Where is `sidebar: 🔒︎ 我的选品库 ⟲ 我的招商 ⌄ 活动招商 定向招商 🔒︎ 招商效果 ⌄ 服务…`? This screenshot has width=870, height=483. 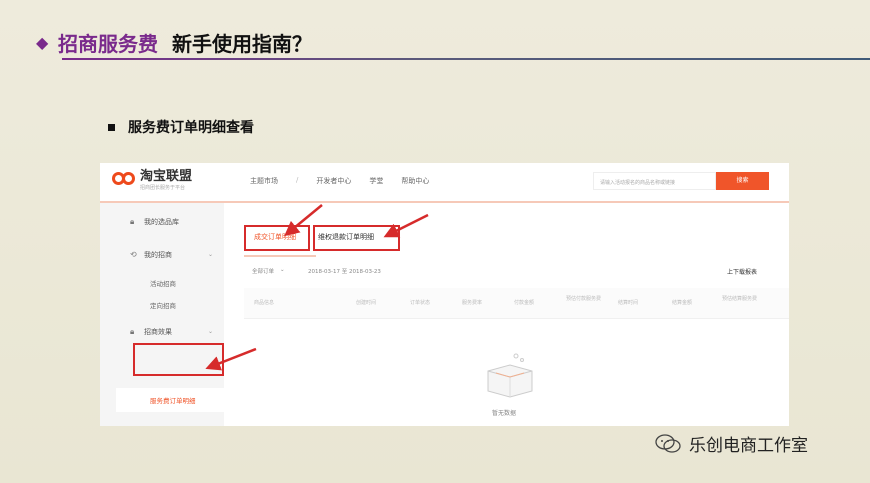 sidebar: 🔒︎ 我的选品库 ⟲ 我的招商 ⌄ 活动招商 定向招商 🔒︎ 招商效果 ⌄ 服务… is located at coordinates (162, 314).